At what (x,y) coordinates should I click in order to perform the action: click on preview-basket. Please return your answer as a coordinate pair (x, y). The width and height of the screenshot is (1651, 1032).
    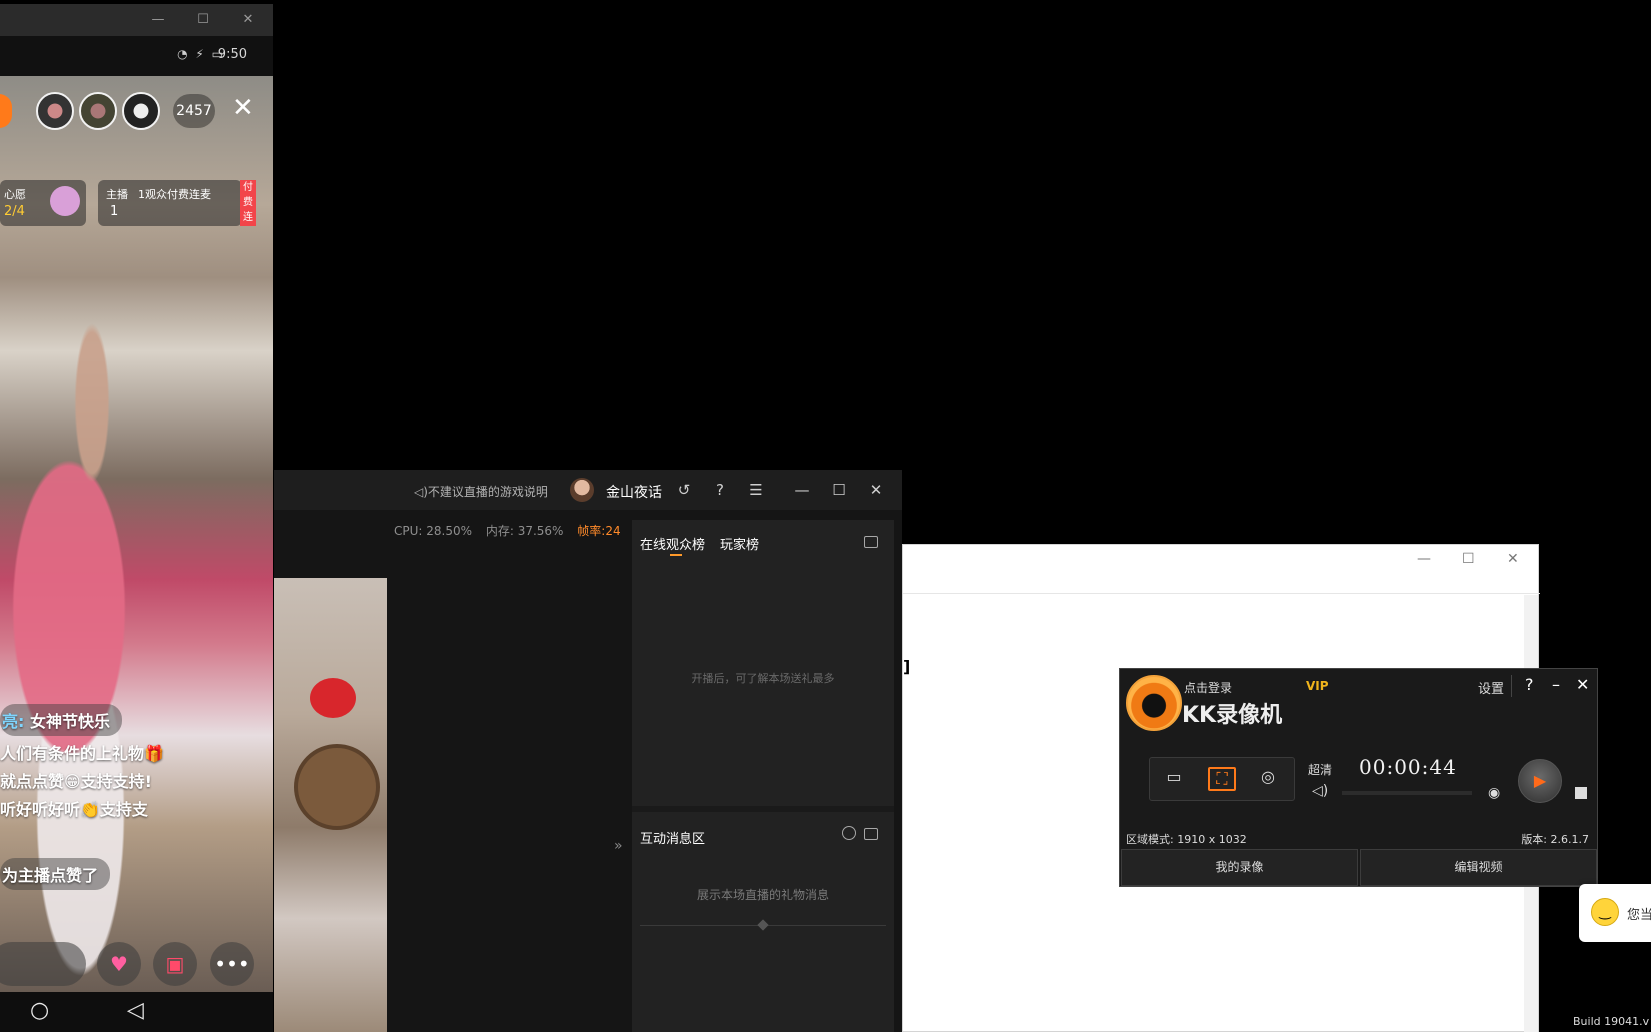
    Looking at the image, I should click on (337, 787).